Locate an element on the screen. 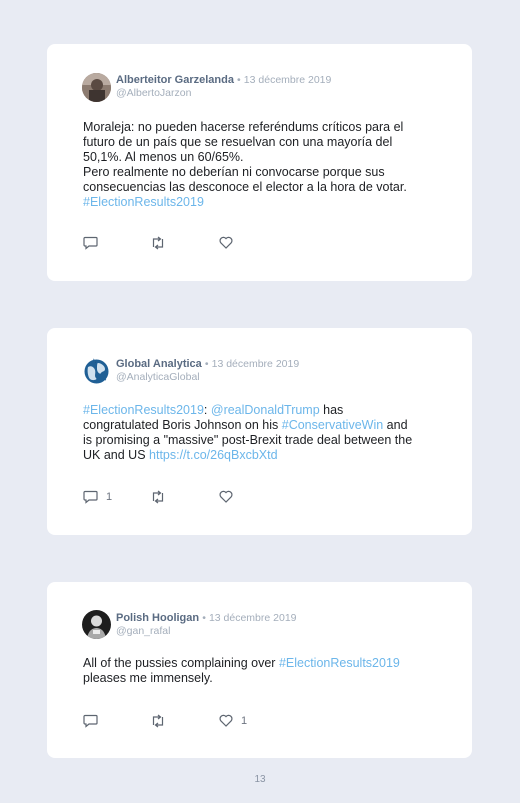  hashtag-link: #ConservativeWin is located at coordinates (332, 425).